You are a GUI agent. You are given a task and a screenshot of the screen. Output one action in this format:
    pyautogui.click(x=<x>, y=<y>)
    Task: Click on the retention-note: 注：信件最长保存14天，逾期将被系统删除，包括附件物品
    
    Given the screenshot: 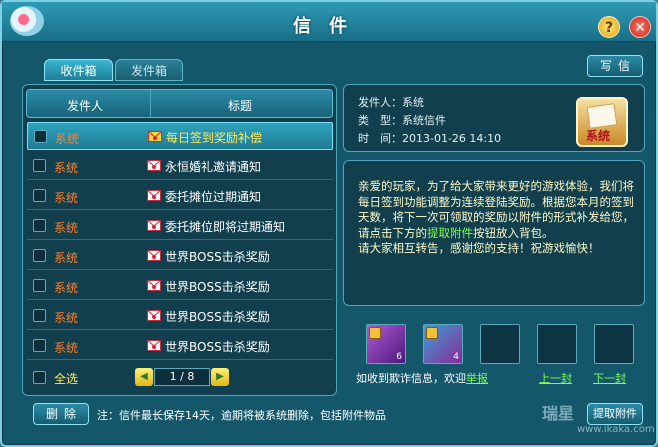 What is the action you would take?
    pyautogui.click(x=241, y=415)
    